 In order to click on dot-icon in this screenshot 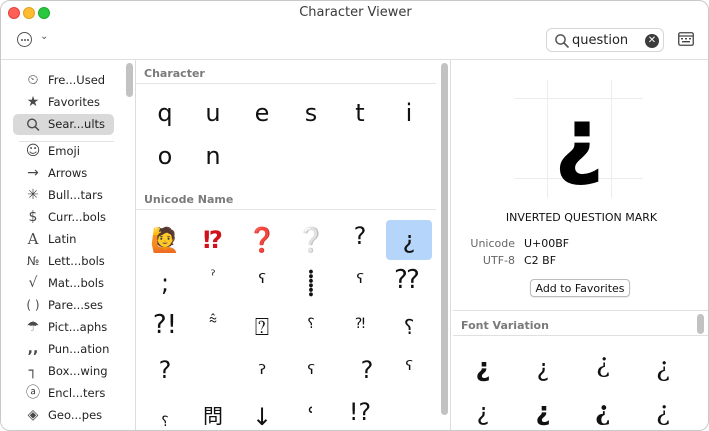, I will do `click(27, 39)`.